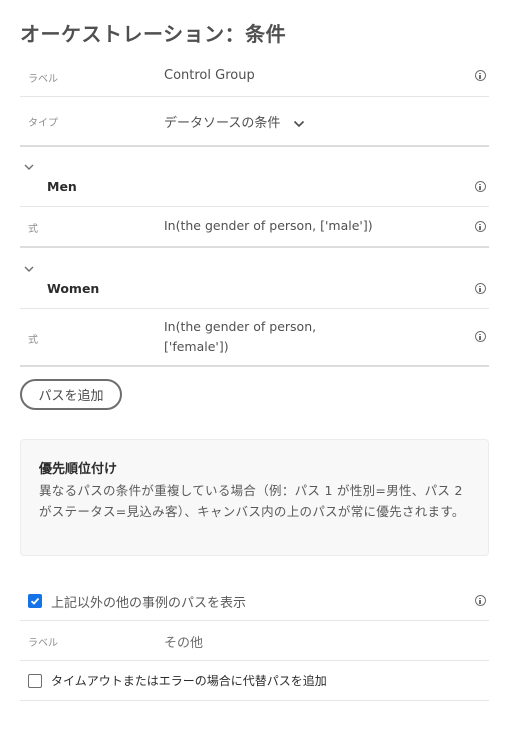 This screenshot has height=738, width=512. What do you see at coordinates (240, 326) in the screenshot?
I see `expression-value-line-1: In(the gender of person,` at bounding box center [240, 326].